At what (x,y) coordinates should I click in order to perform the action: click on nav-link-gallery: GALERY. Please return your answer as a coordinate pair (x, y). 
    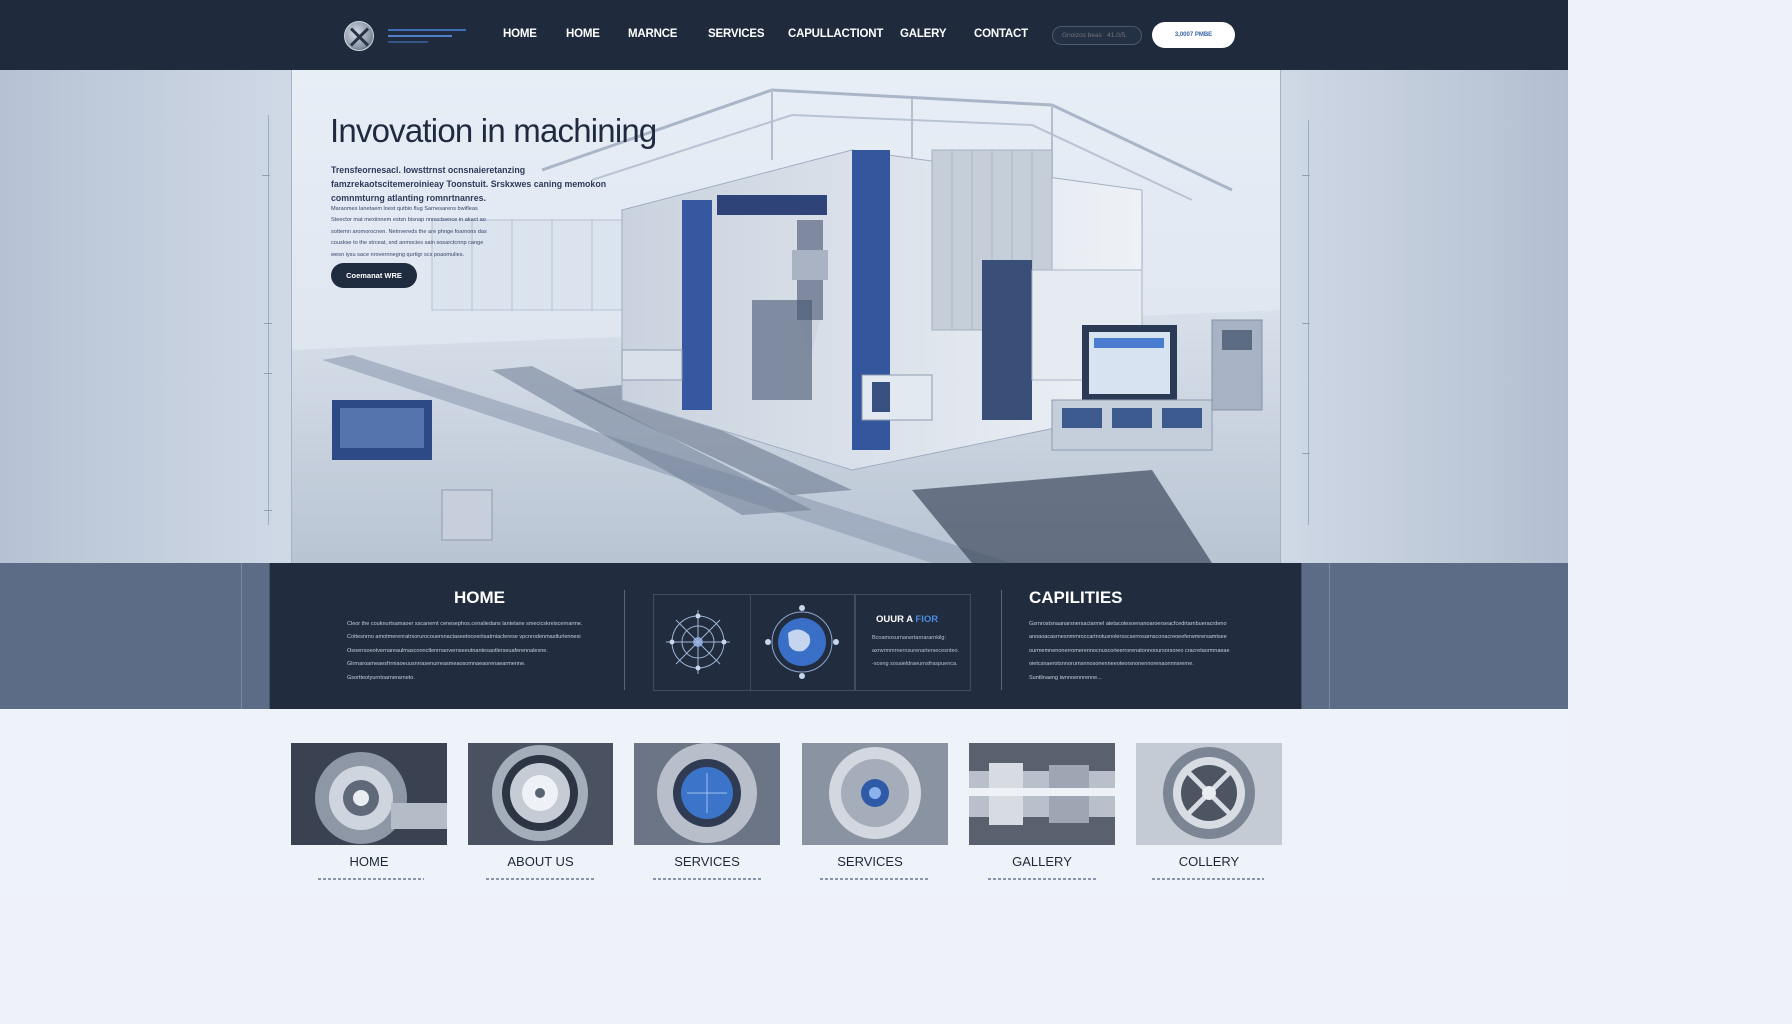
    Looking at the image, I should click on (923, 34).